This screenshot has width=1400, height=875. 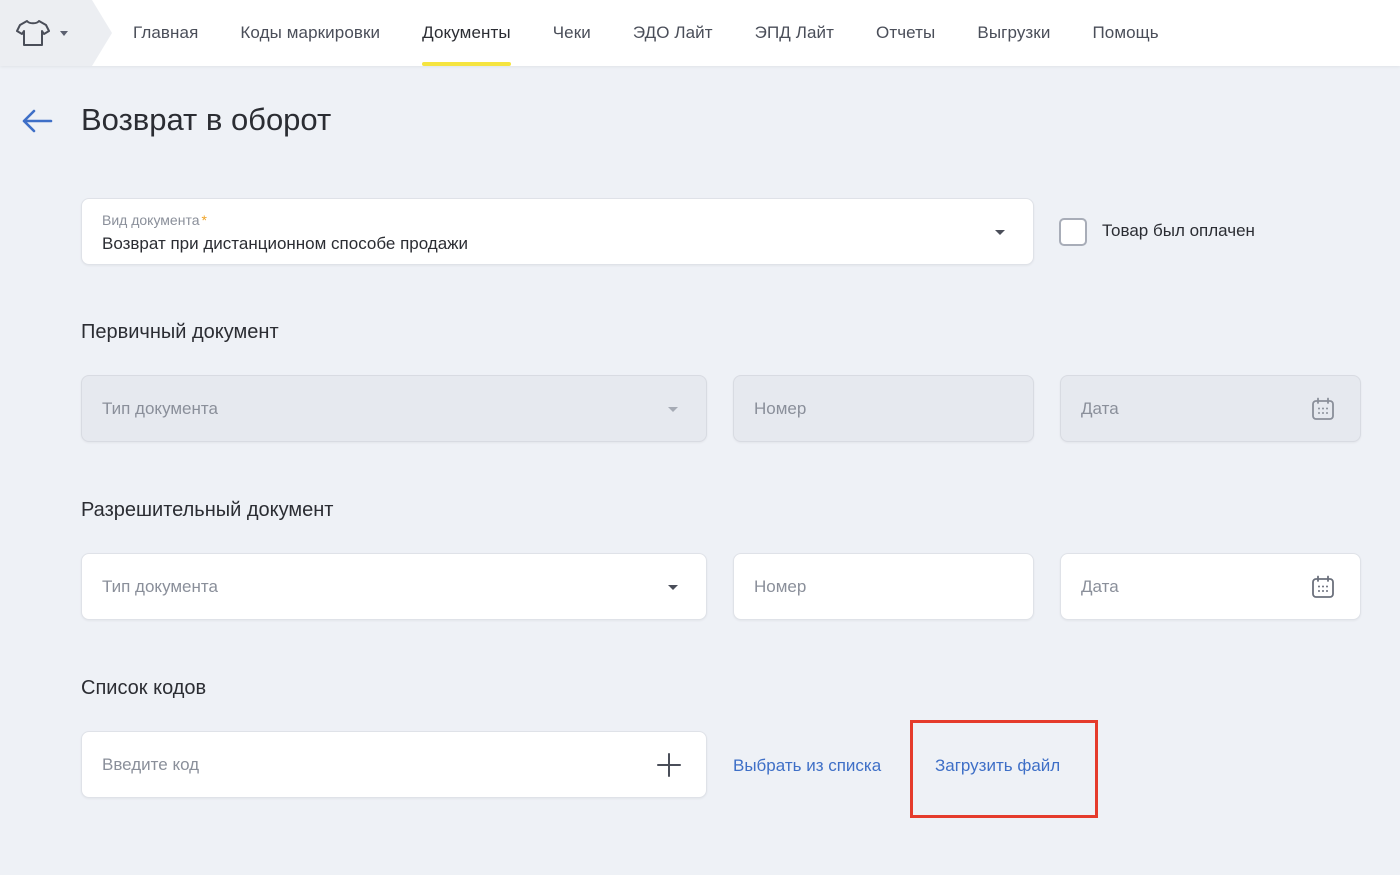 I want to click on permit-doc-date-input: Дата, so click(x=1210, y=586).